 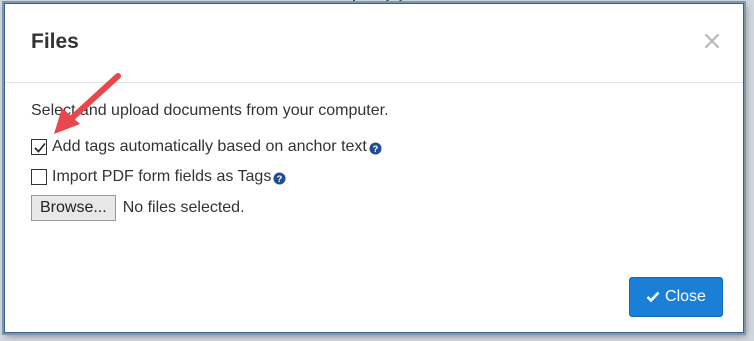 What do you see at coordinates (653, 297) in the screenshot?
I see `check-icon` at bounding box center [653, 297].